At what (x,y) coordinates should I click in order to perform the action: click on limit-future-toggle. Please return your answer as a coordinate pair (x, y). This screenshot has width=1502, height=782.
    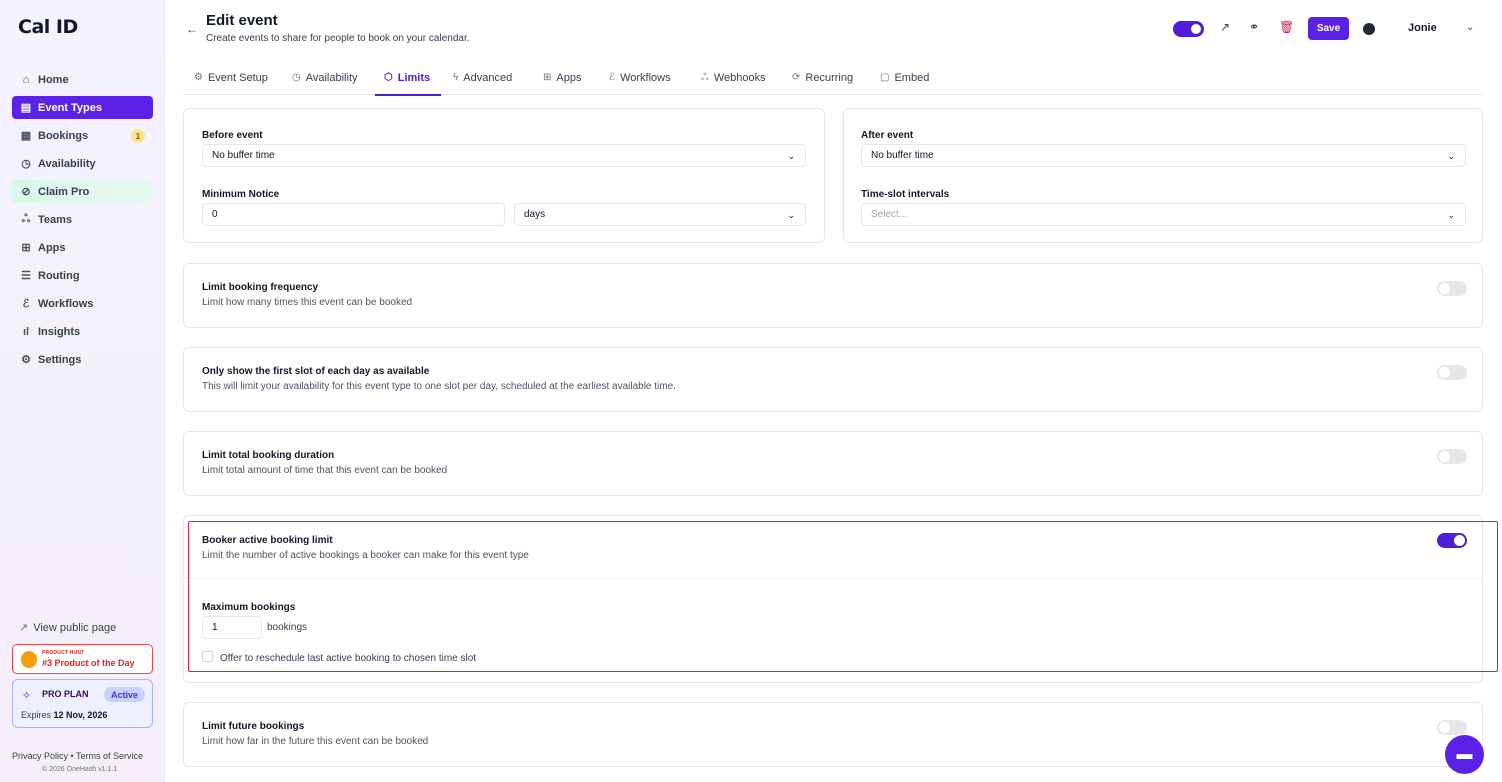
    Looking at the image, I should click on (1452, 727).